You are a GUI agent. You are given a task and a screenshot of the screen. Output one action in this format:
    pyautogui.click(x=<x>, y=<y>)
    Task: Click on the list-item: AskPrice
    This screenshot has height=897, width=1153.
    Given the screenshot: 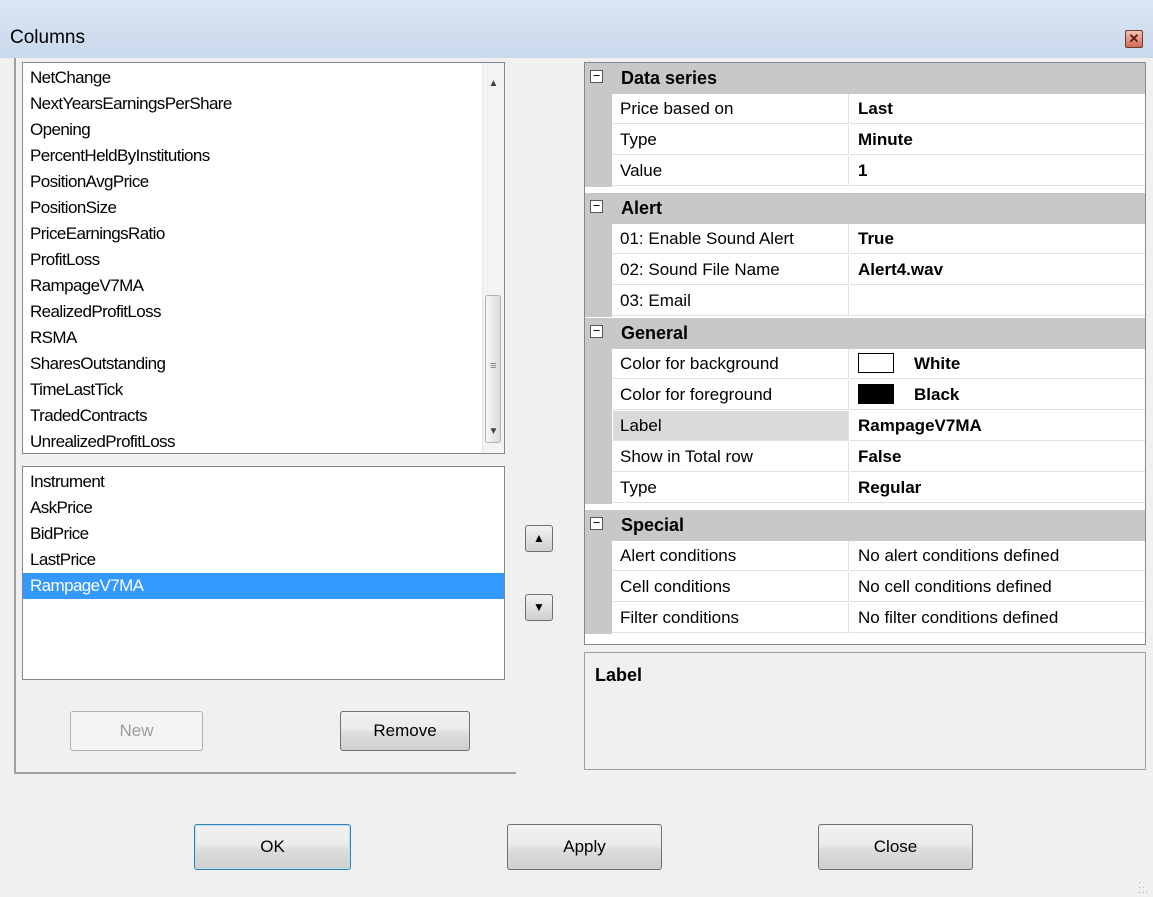 What is the action you would take?
    pyautogui.click(x=263, y=508)
    